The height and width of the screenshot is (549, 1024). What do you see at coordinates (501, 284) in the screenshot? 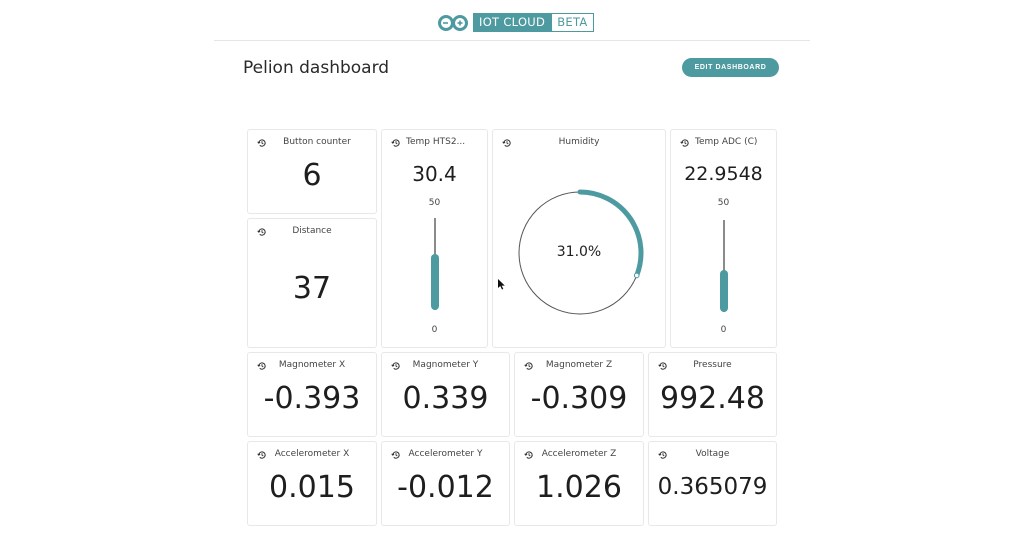
I see `mouse-cursor-icon` at bounding box center [501, 284].